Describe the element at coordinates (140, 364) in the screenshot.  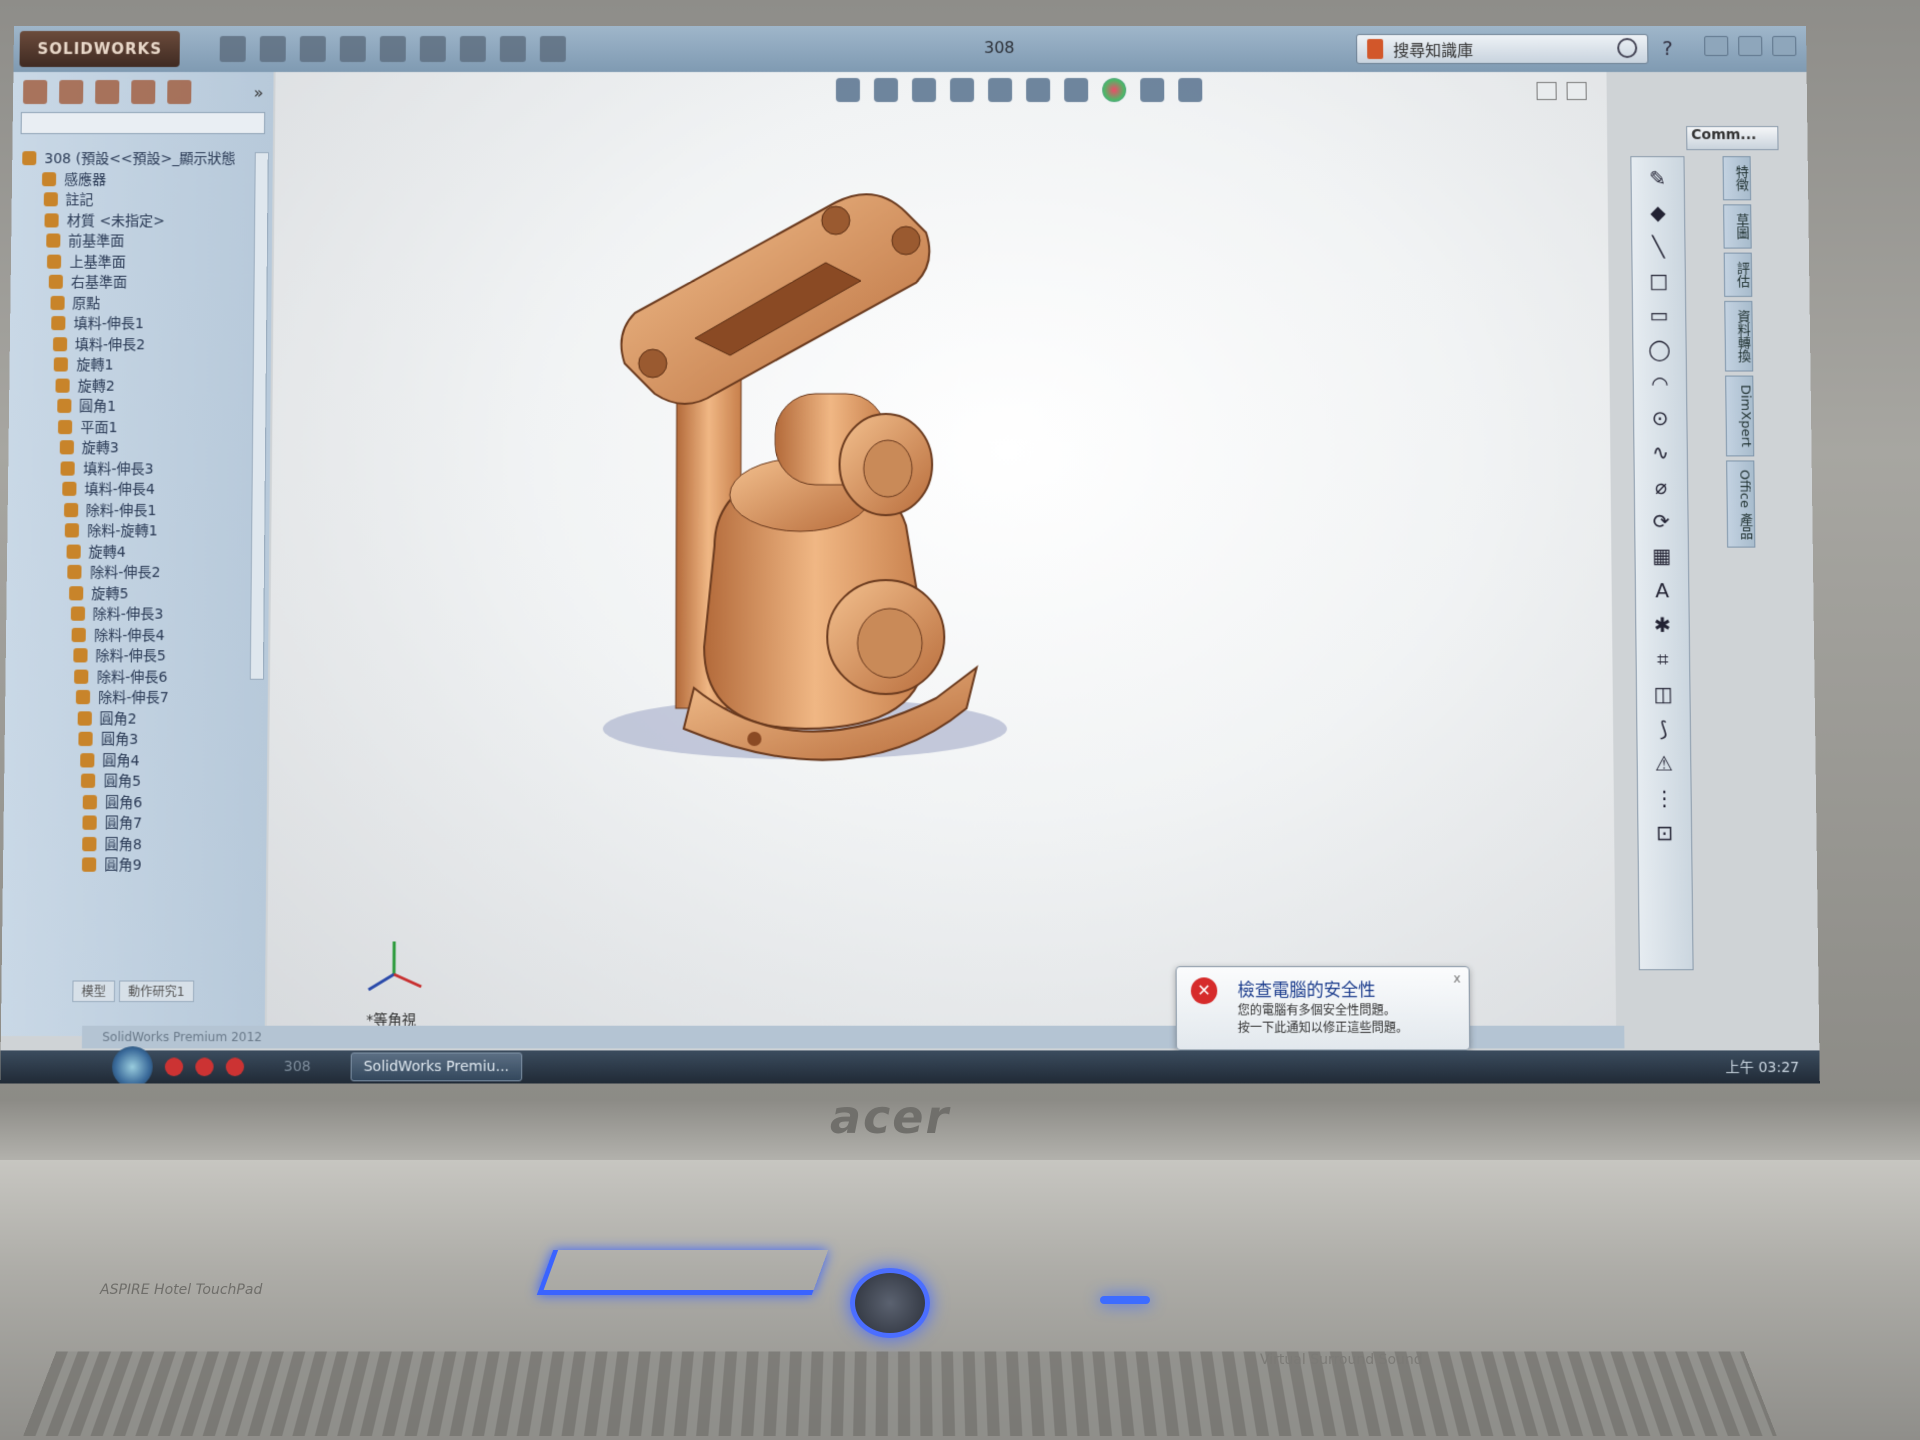
I see `tree-item: 旋轉1` at that location.